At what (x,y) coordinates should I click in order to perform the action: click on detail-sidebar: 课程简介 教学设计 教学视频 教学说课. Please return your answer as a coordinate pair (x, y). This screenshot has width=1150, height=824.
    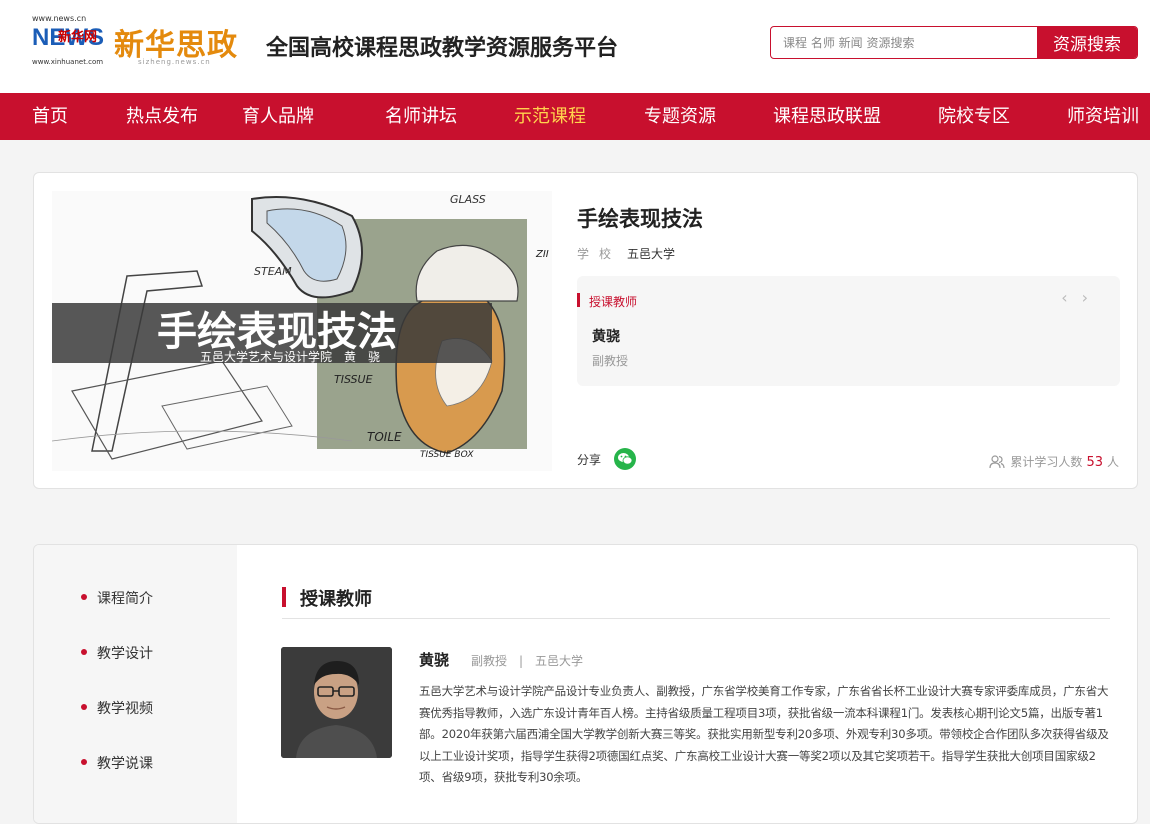
    Looking at the image, I should click on (135, 684).